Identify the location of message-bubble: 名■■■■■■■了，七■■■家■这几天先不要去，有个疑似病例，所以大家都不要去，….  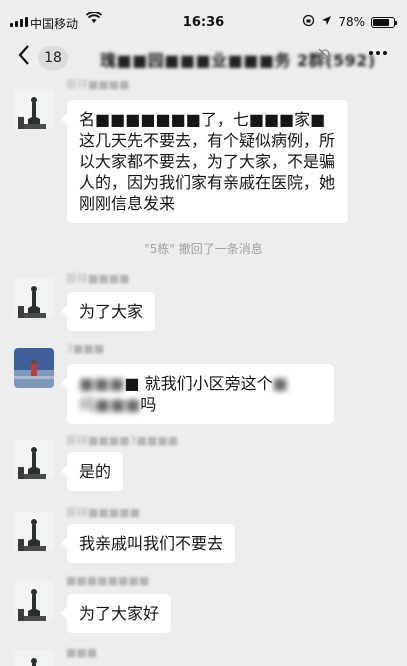
(204, 161).